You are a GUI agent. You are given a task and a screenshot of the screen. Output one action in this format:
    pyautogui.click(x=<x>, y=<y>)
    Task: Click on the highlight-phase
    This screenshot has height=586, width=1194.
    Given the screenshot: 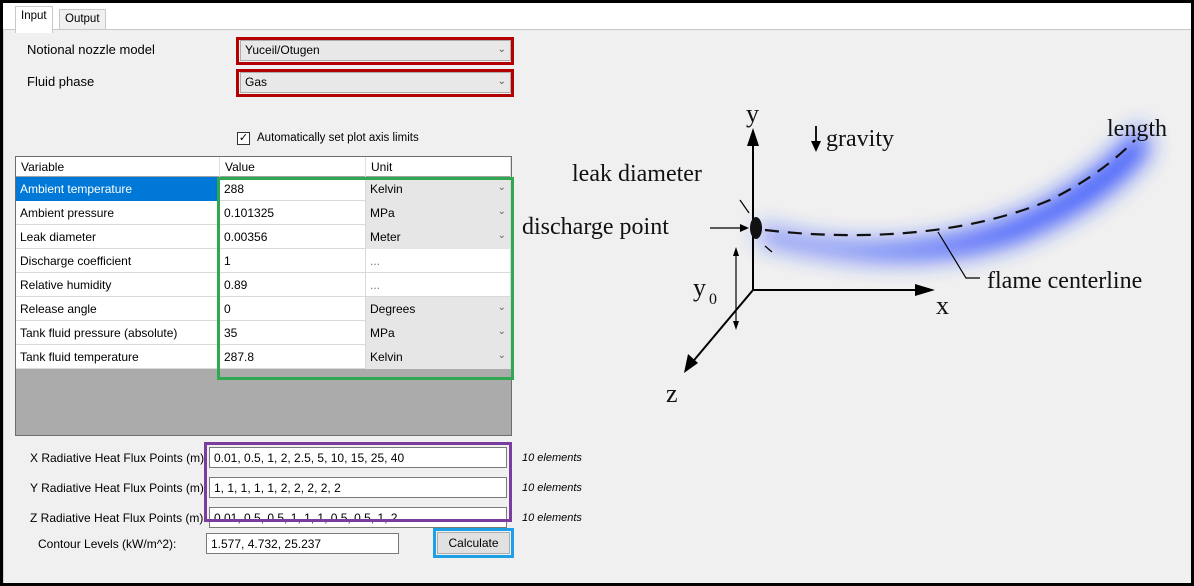 What is the action you would take?
    pyautogui.click(x=375, y=83)
    